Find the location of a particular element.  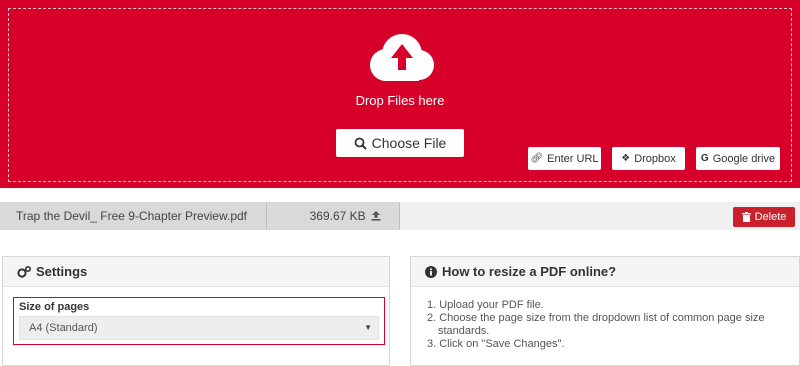

cloud-upload-icon is located at coordinates (402, 57).